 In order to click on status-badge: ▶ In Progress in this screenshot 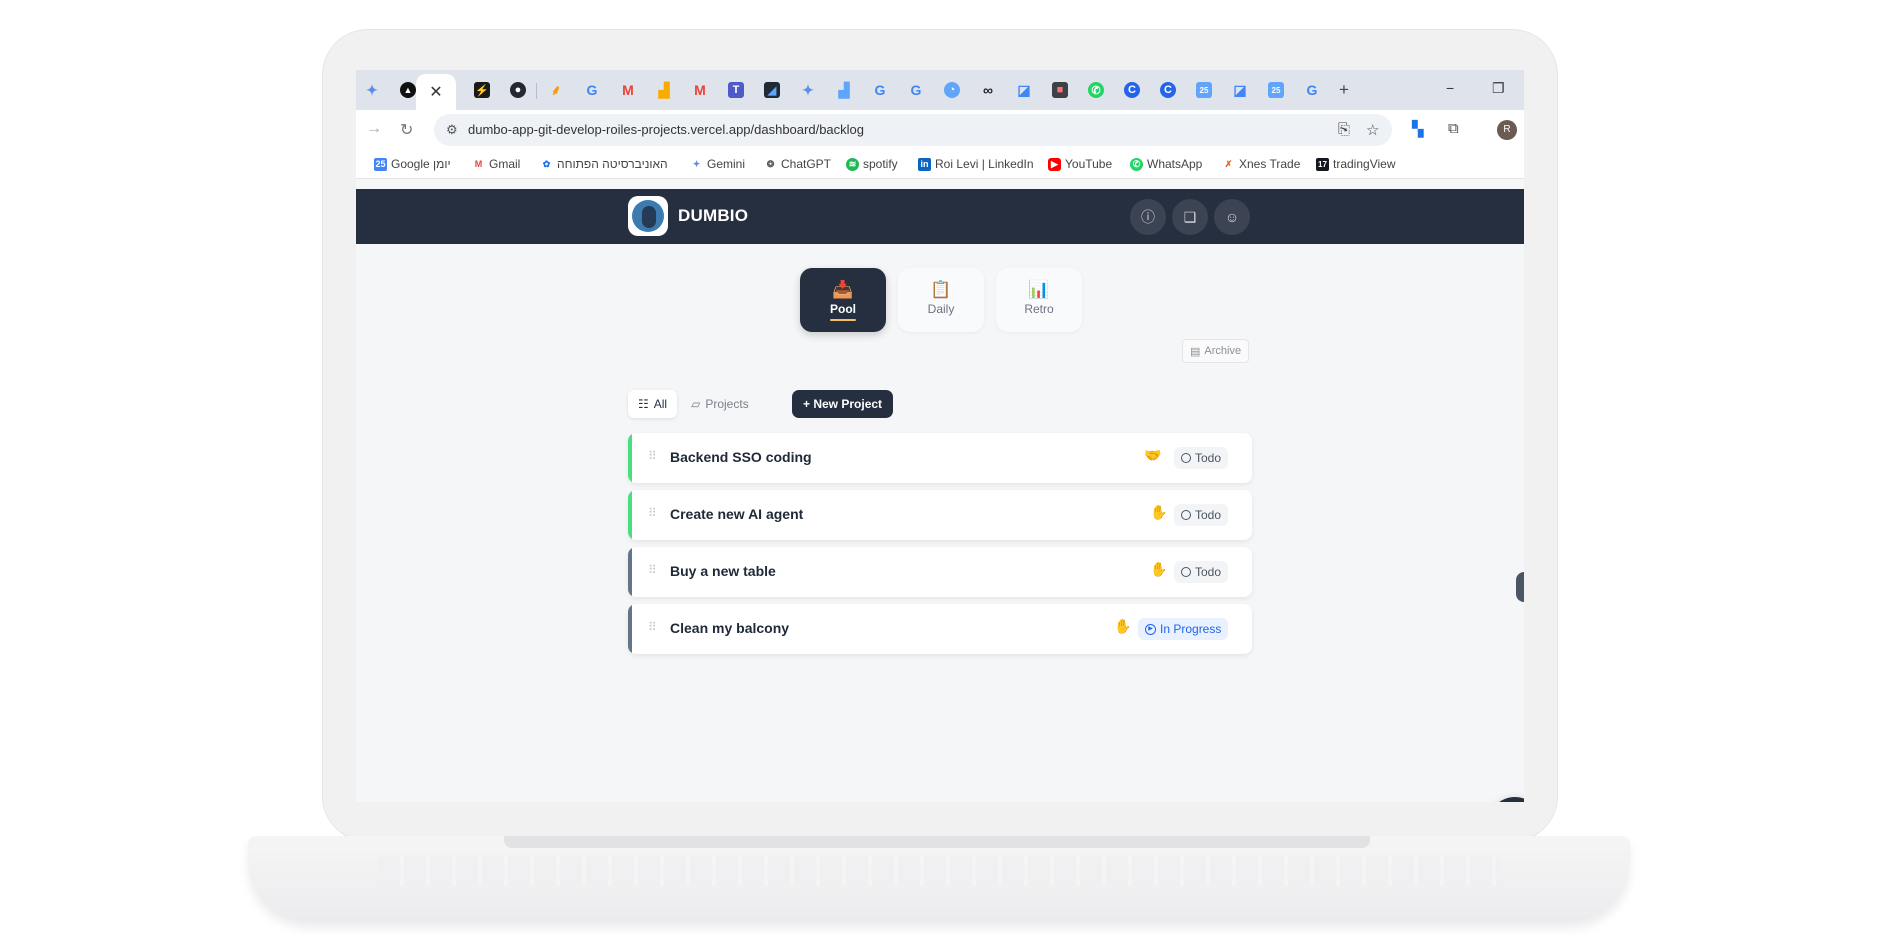, I will do `click(1183, 629)`.